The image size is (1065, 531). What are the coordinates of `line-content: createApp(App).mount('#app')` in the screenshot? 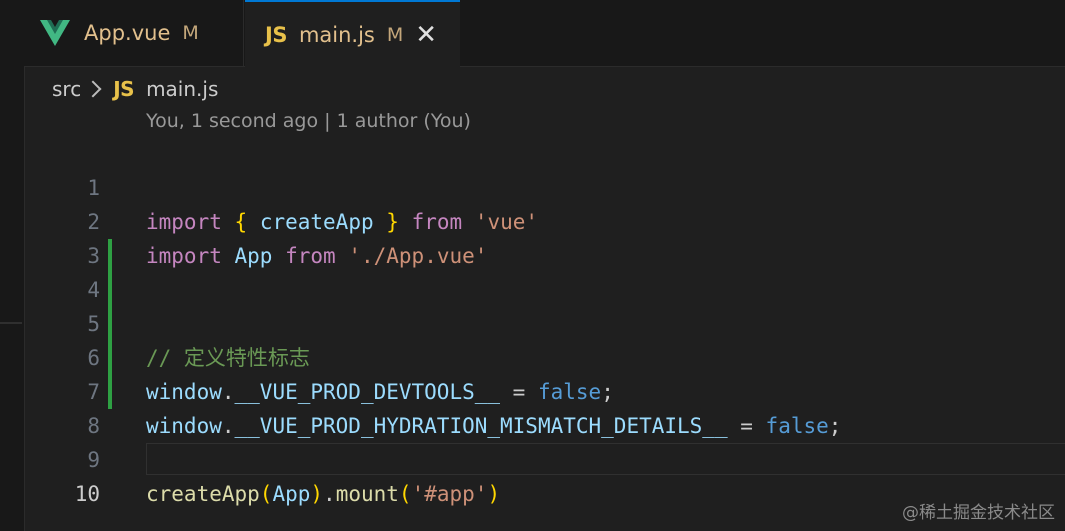 It's located at (323, 494).